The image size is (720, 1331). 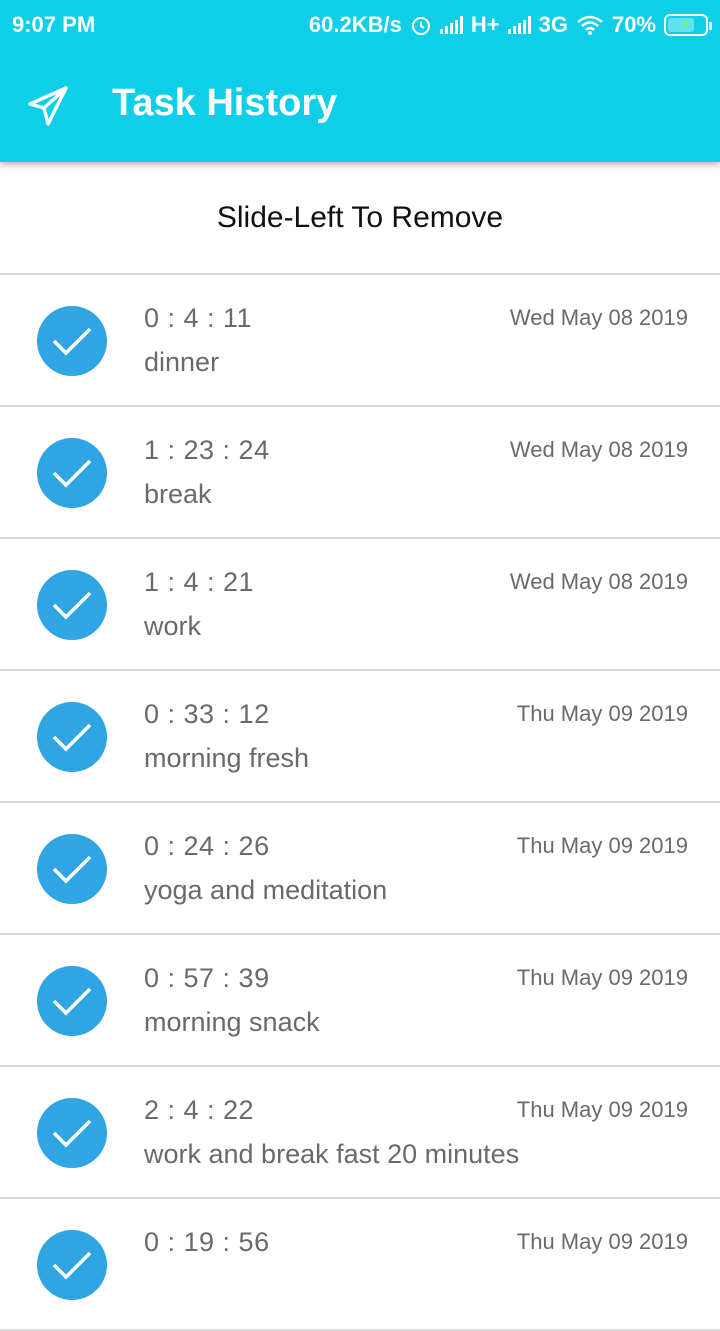 I want to click on task-name: work and break fast 20 minutes, so click(x=332, y=1154).